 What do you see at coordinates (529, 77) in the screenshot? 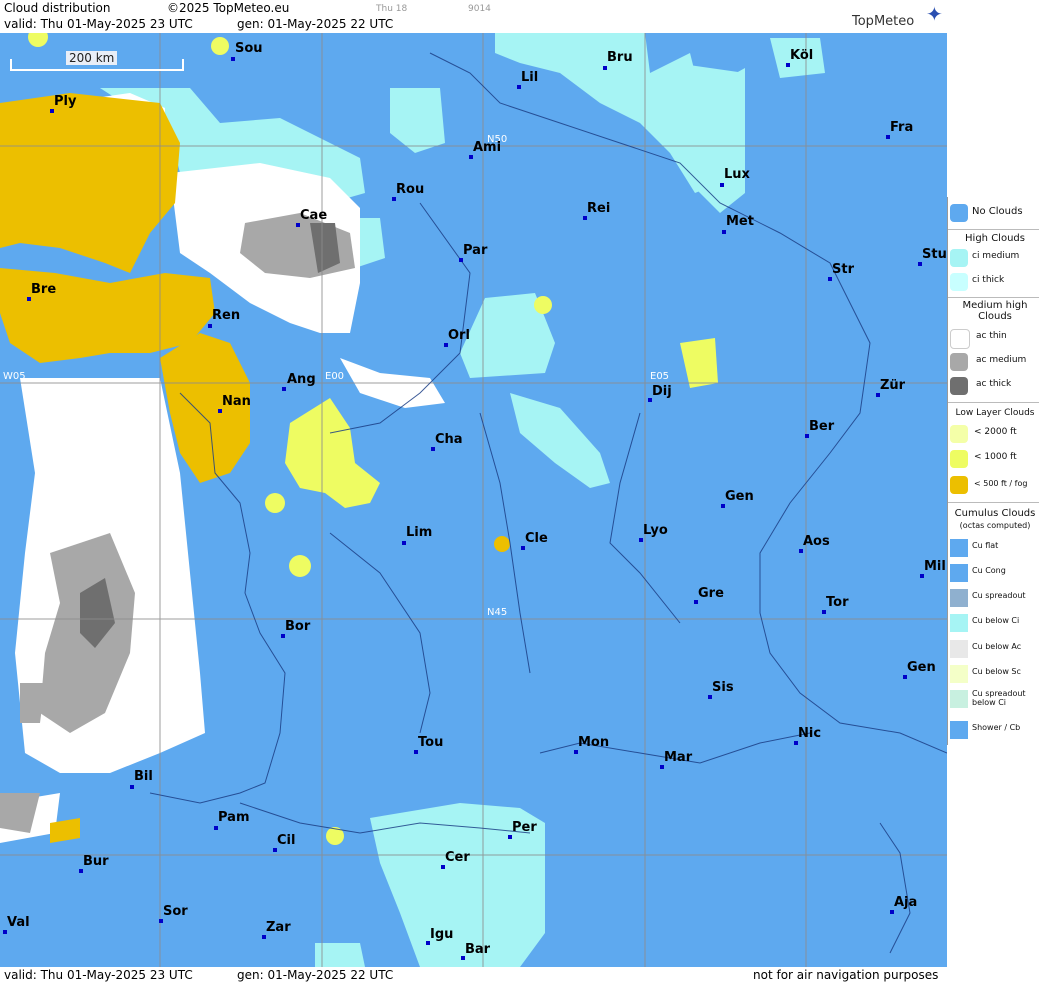
I see `city-label-lil: Lil` at bounding box center [529, 77].